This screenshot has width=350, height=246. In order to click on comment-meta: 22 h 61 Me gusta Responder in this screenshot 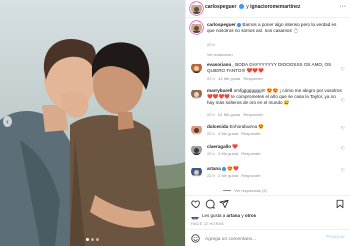, I will do `click(235, 114)`.